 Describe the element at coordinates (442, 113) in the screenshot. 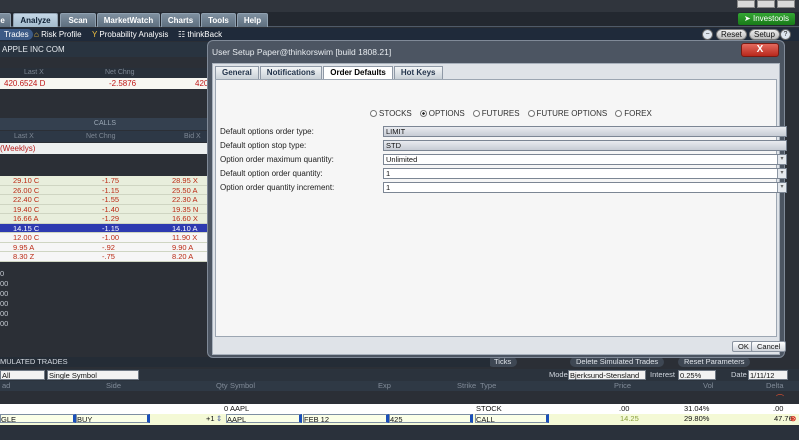

I see `radio-options: OPTIONS` at that location.